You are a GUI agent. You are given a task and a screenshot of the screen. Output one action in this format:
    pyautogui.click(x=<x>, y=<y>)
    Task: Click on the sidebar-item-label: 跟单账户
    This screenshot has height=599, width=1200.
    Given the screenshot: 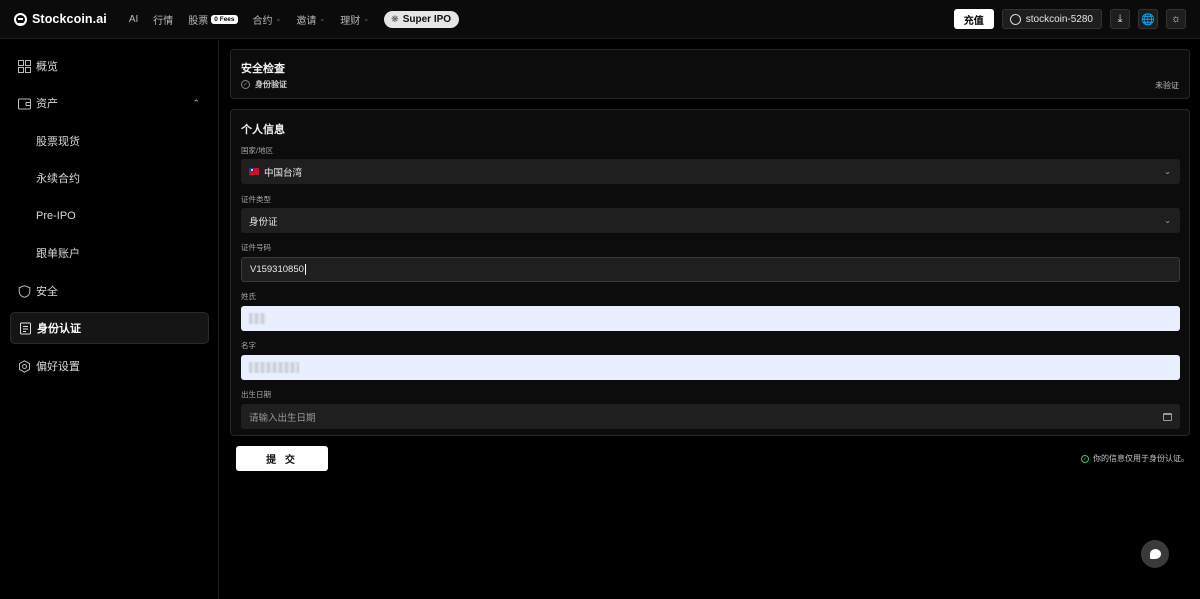 What is the action you would take?
    pyautogui.click(x=58, y=254)
    